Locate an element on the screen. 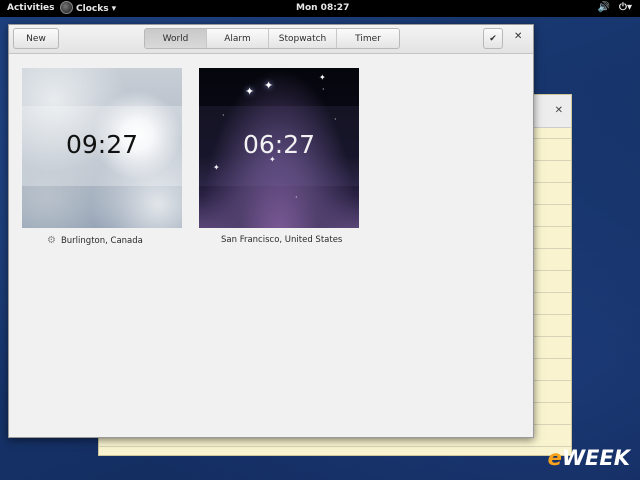  tab-alarm: Alarm is located at coordinates (238, 38).